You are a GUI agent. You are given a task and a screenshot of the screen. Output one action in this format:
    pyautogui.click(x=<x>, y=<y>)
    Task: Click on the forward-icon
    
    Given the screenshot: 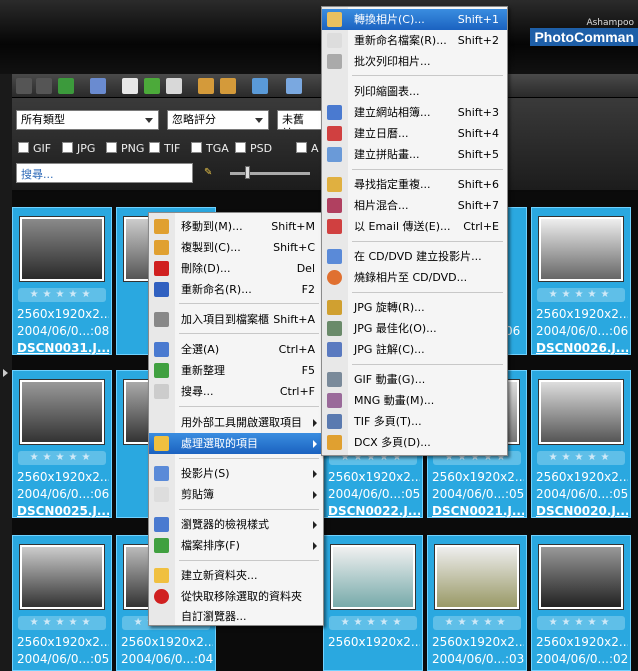 What is the action you would take?
    pyautogui.click(x=44, y=86)
    